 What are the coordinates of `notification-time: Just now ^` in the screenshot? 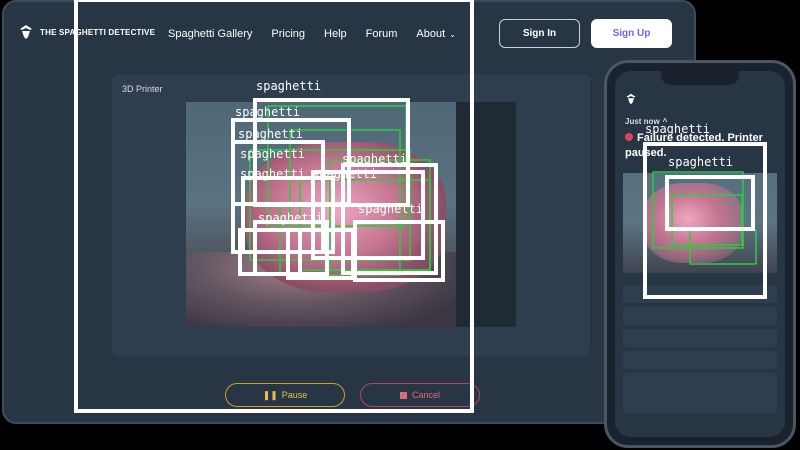 It's located at (646, 121).